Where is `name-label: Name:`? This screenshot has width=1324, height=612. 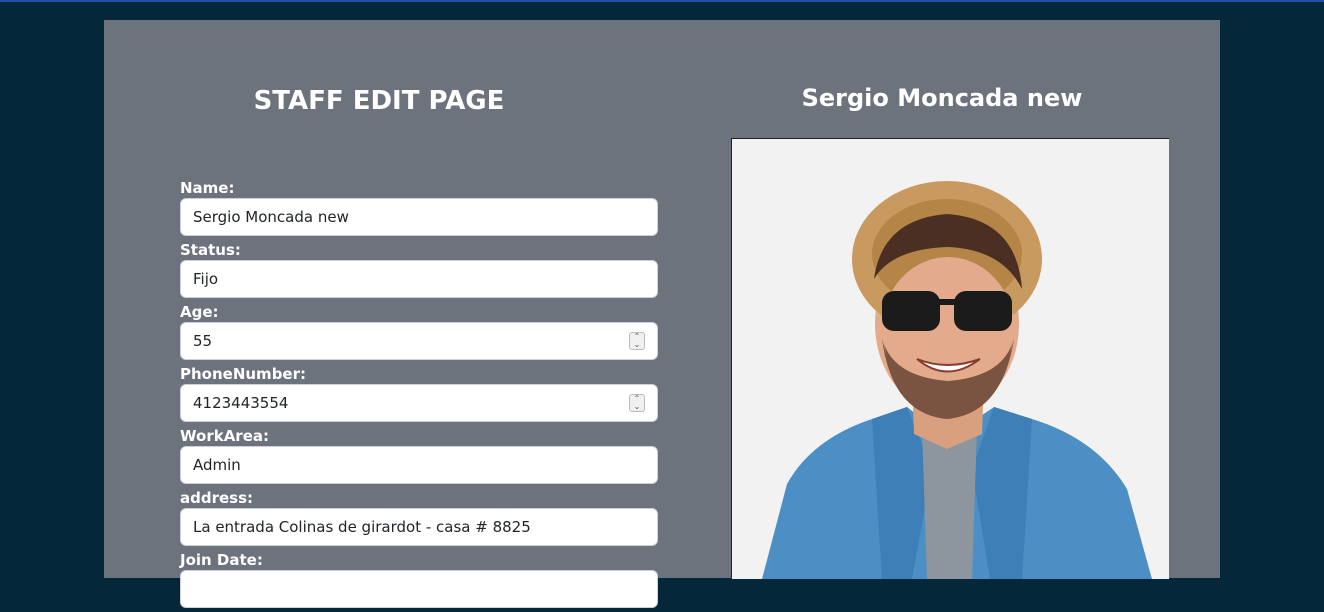 name-label: Name: is located at coordinates (207, 188).